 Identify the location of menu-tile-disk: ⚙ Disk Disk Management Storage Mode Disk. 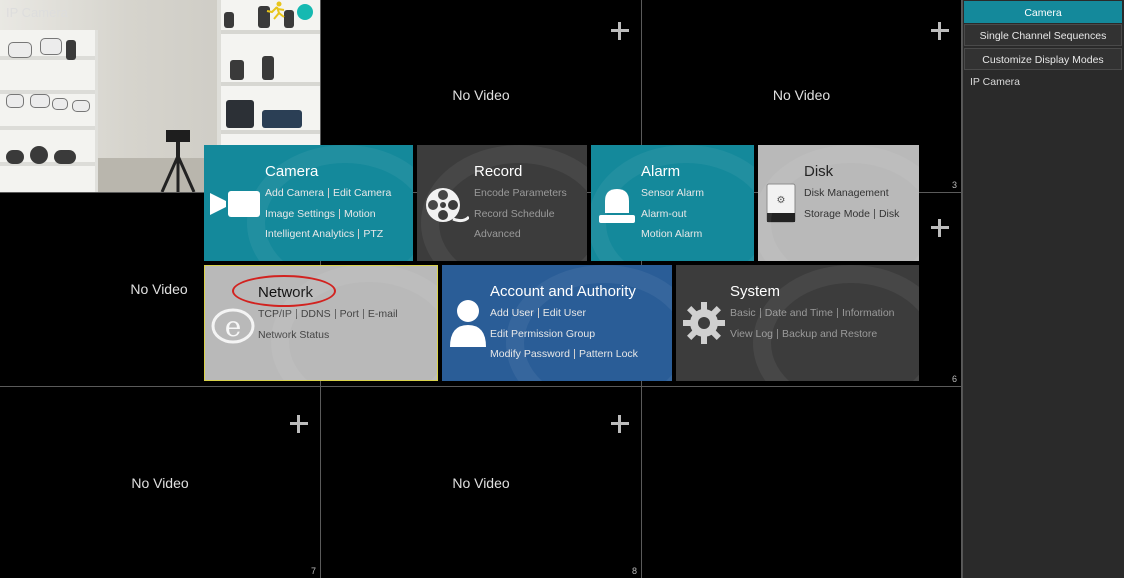
(838, 203).